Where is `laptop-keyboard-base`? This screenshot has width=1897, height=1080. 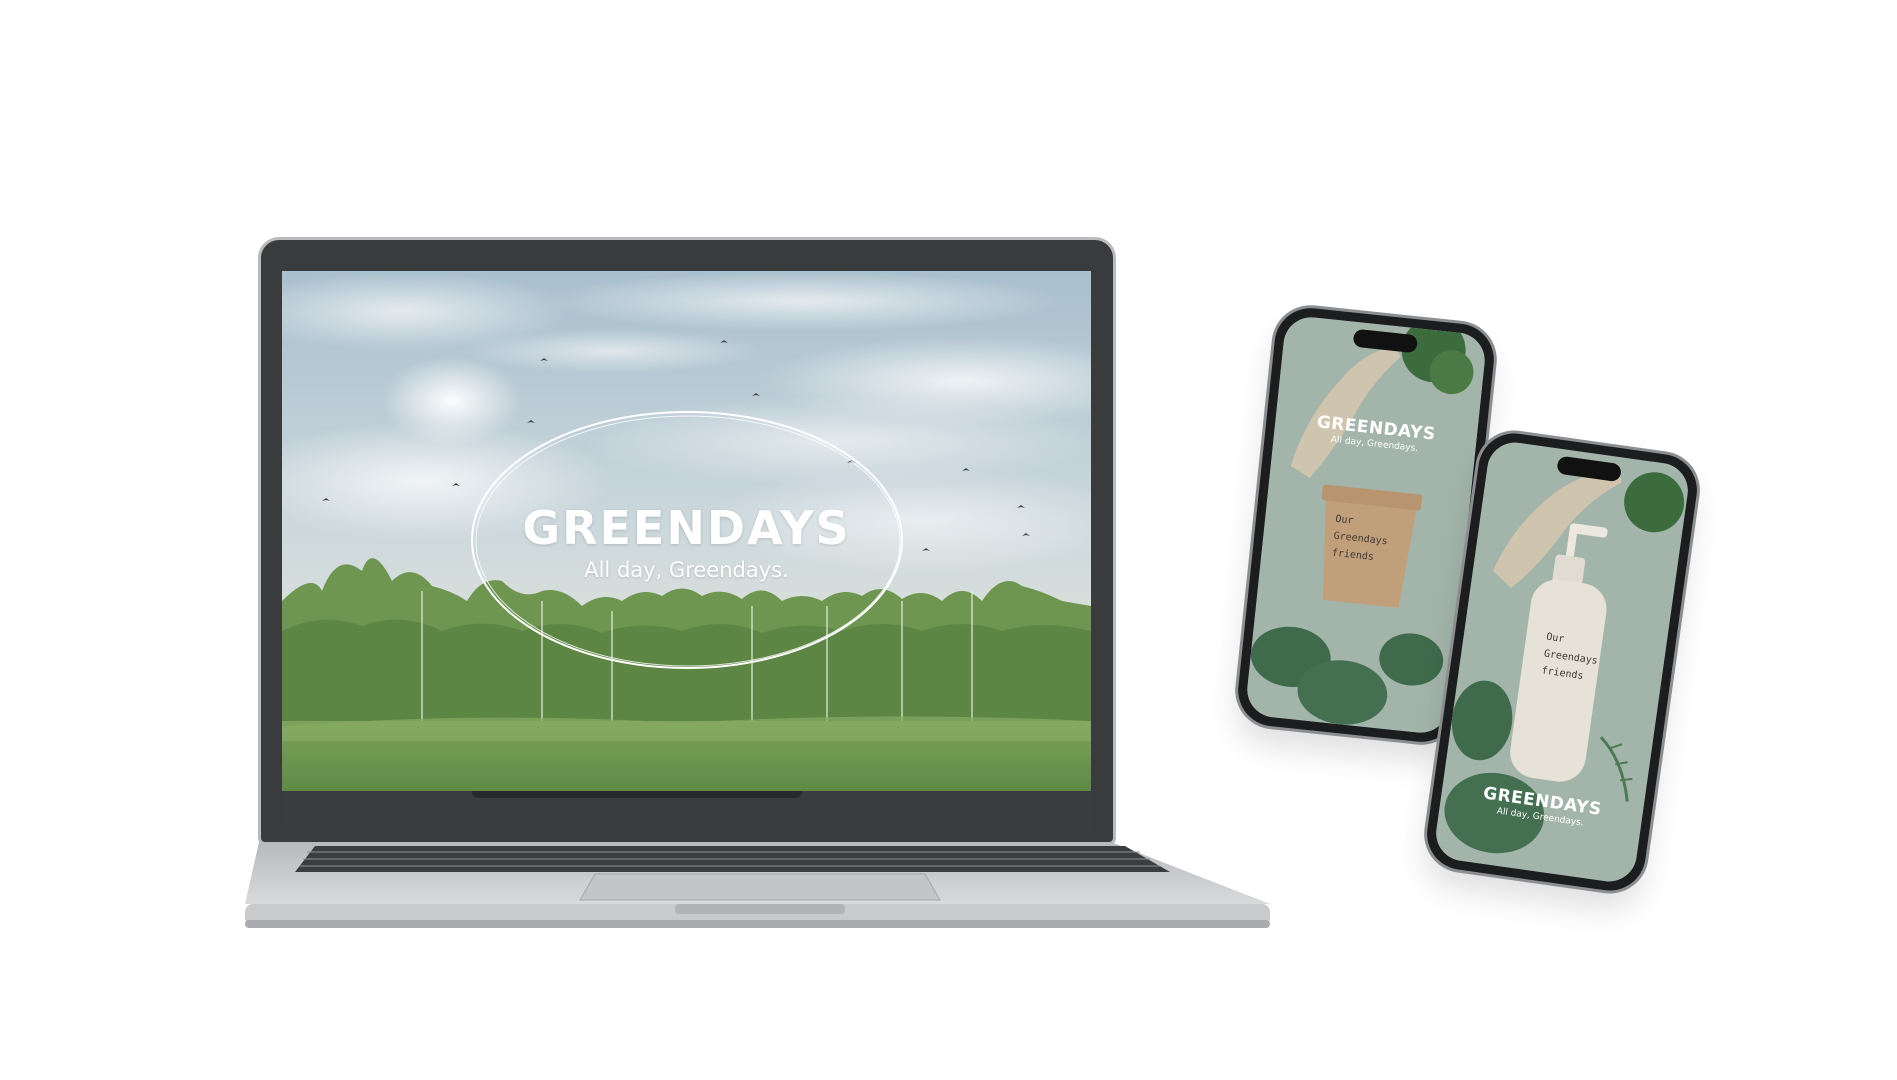 laptop-keyboard-base is located at coordinates (757, 885).